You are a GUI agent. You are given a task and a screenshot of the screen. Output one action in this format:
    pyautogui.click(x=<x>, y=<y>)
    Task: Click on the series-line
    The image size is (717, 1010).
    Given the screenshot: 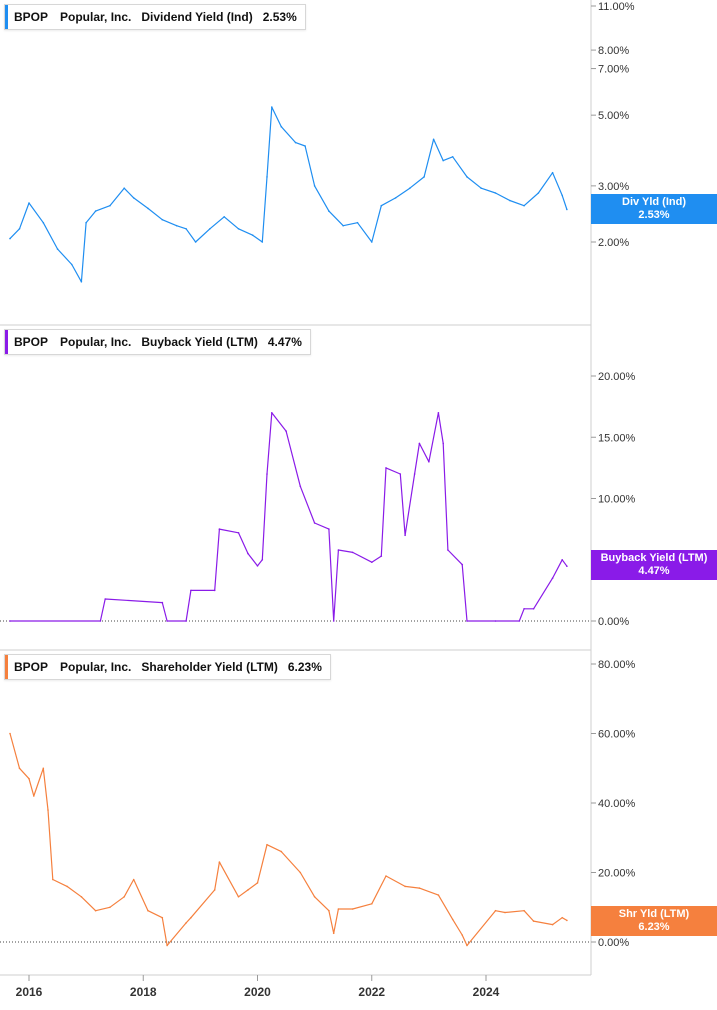 What is the action you would take?
    pyautogui.click(x=288, y=194)
    